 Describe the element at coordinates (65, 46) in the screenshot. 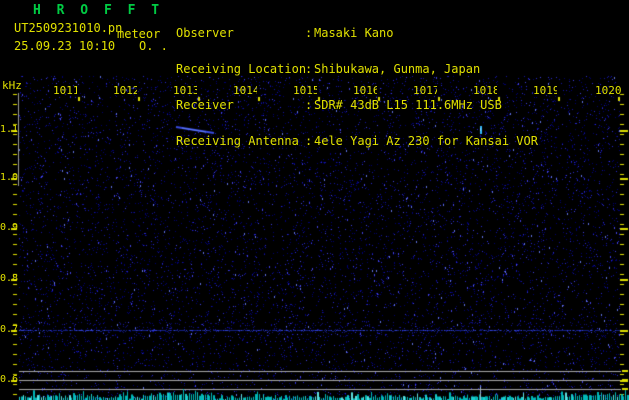

I see `date-time-label: 25.09.23 10:10` at that location.